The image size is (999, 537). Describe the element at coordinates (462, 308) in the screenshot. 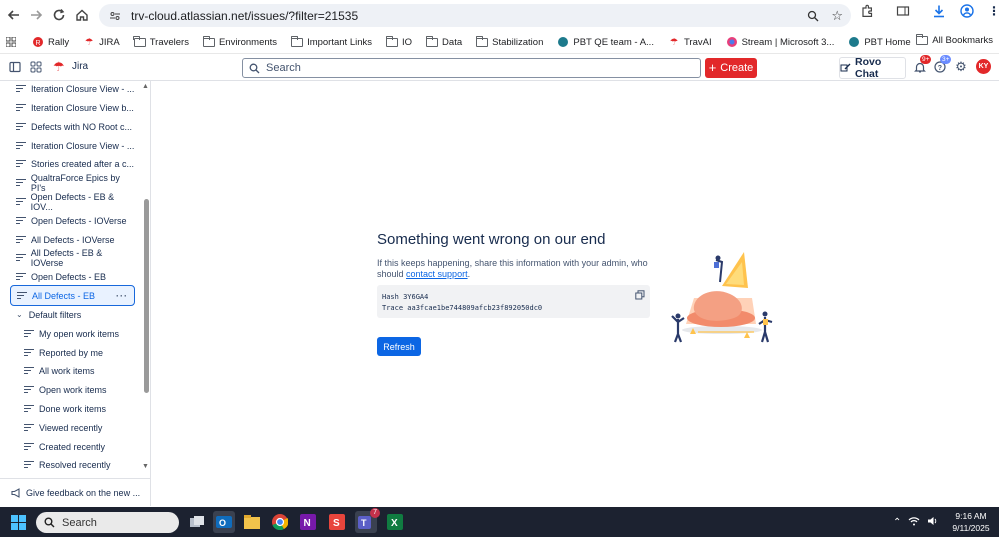

I see `trace-text: Trace aa3fcae1be744809afcb23f892050dc0` at that location.